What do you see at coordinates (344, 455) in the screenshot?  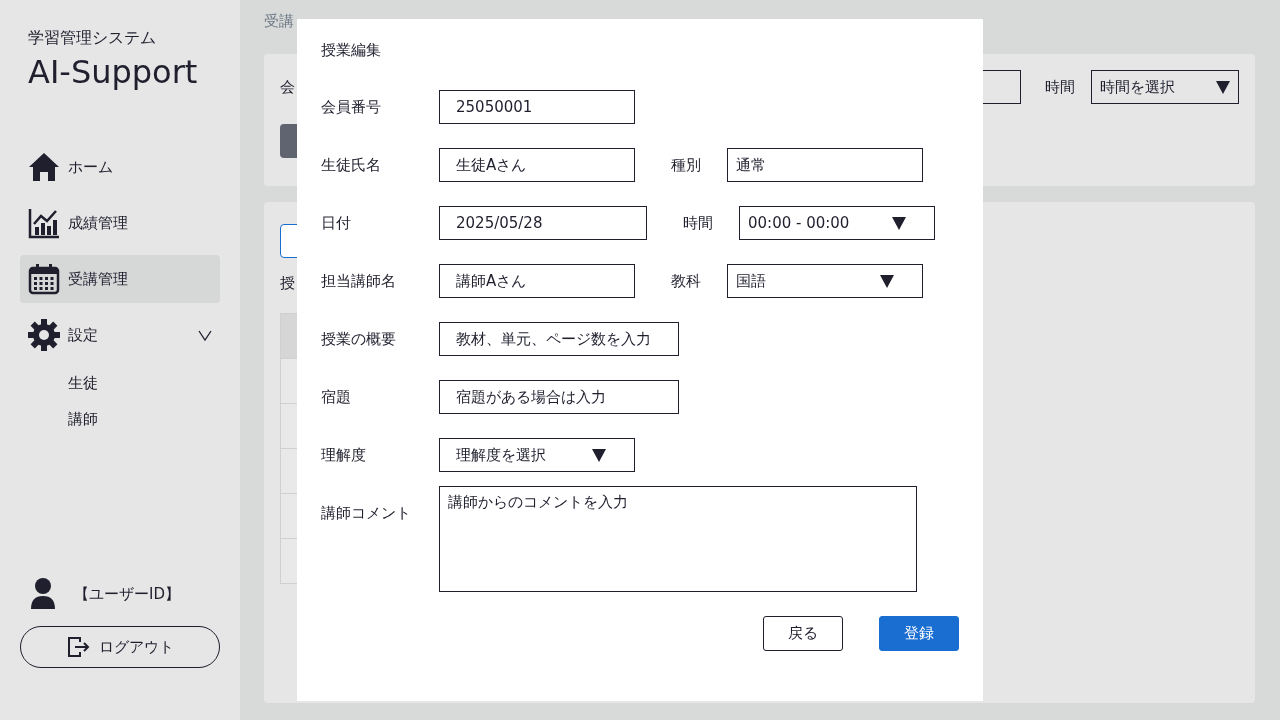 I see `field-label: 理解度` at bounding box center [344, 455].